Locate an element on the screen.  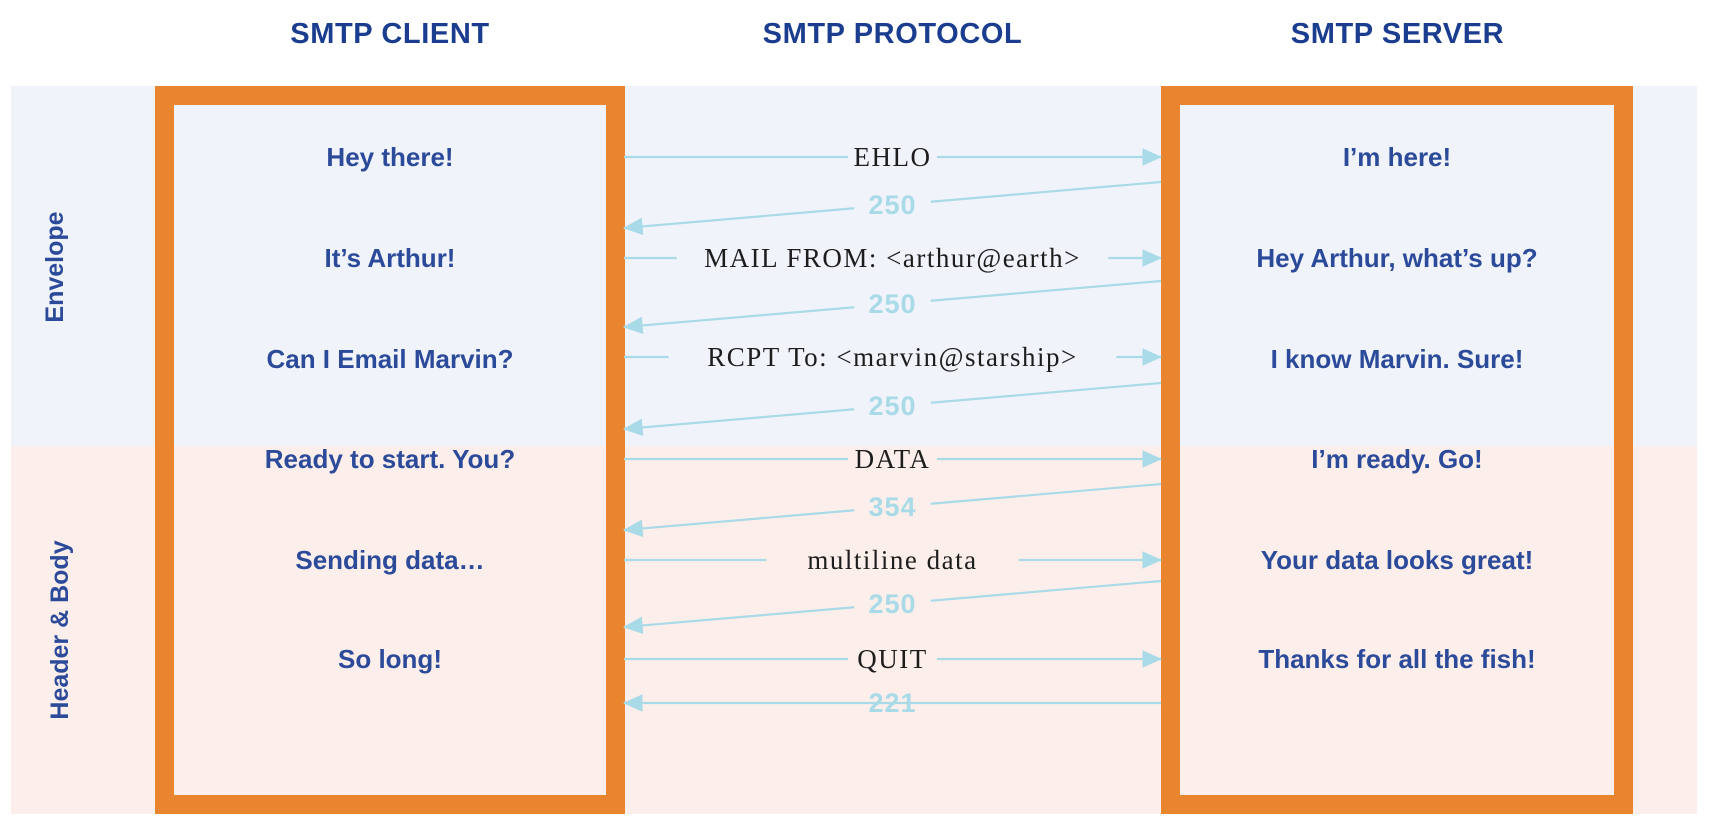
server-message: Thanks for all the fish! is located at coordinates (1397, 659).